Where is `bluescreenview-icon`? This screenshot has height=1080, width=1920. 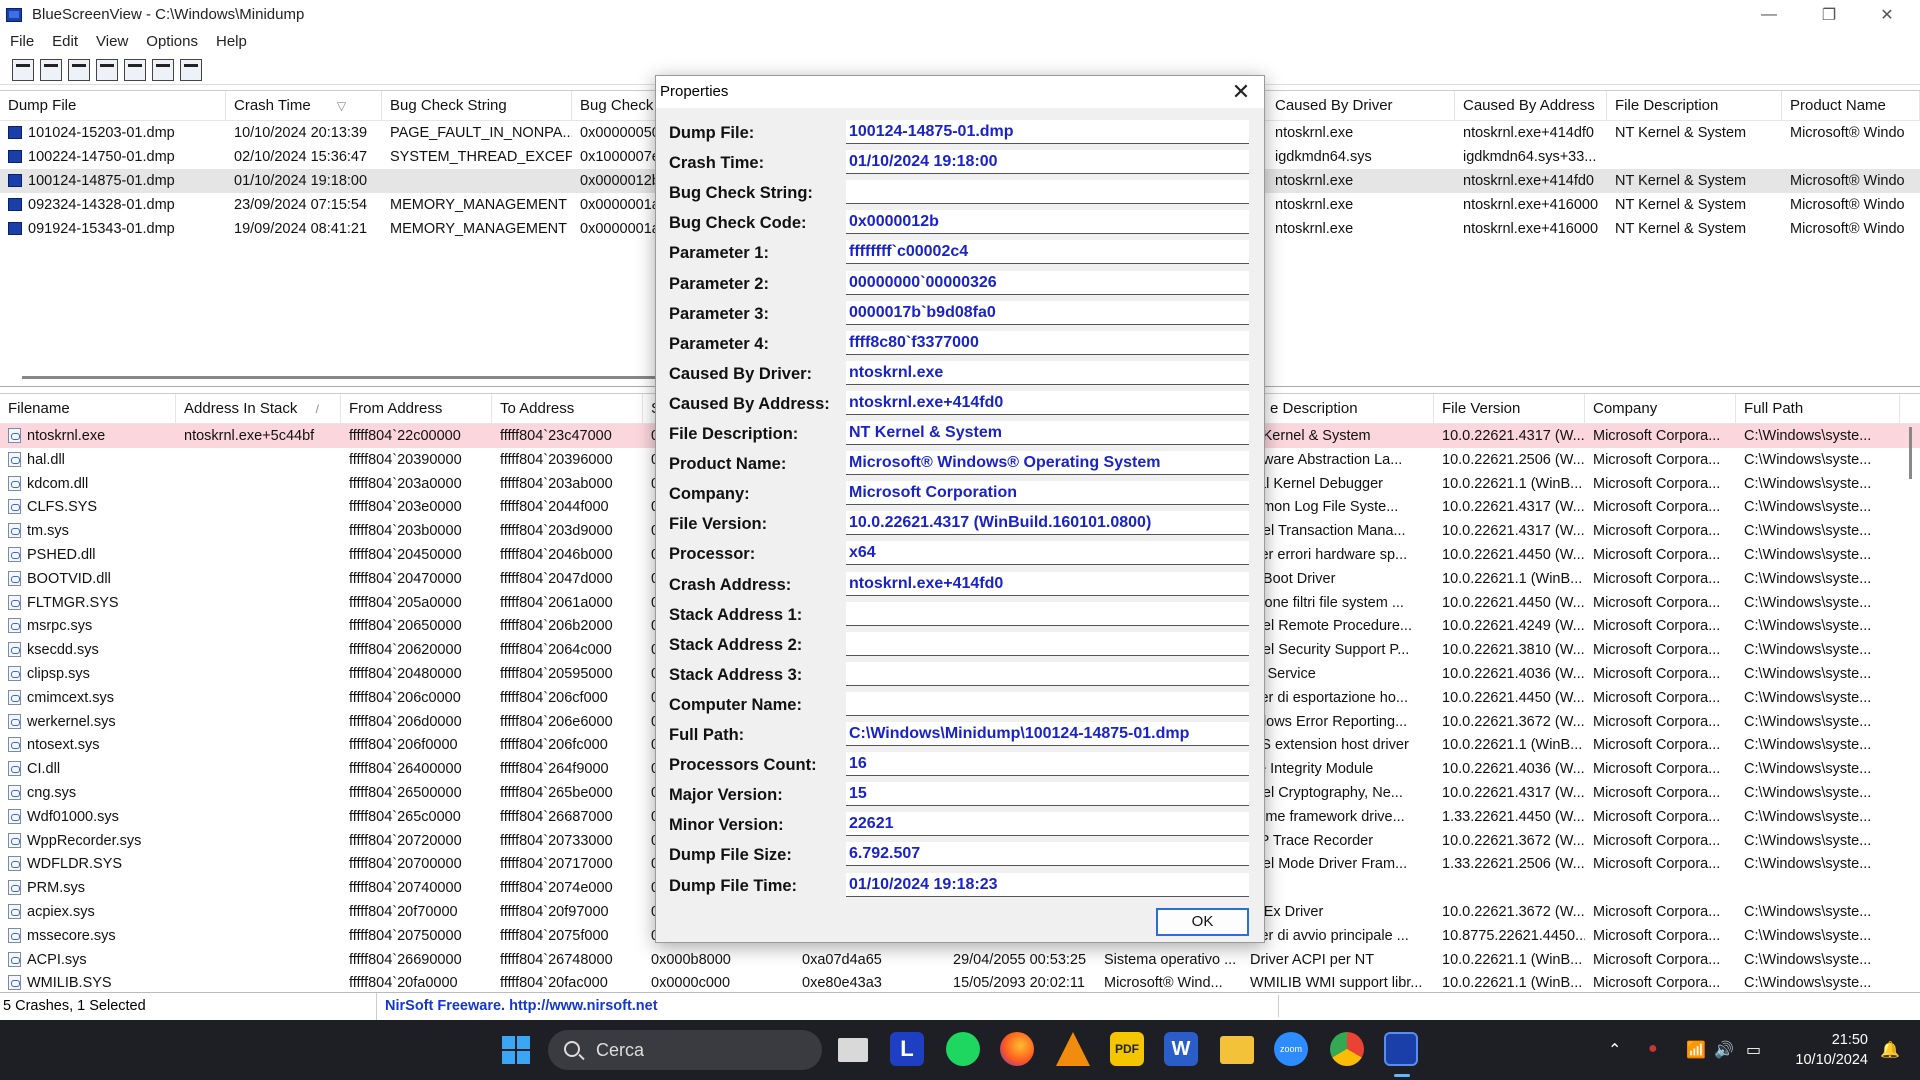 bluescreenview-icon is located at coordinates (1401, 1049).